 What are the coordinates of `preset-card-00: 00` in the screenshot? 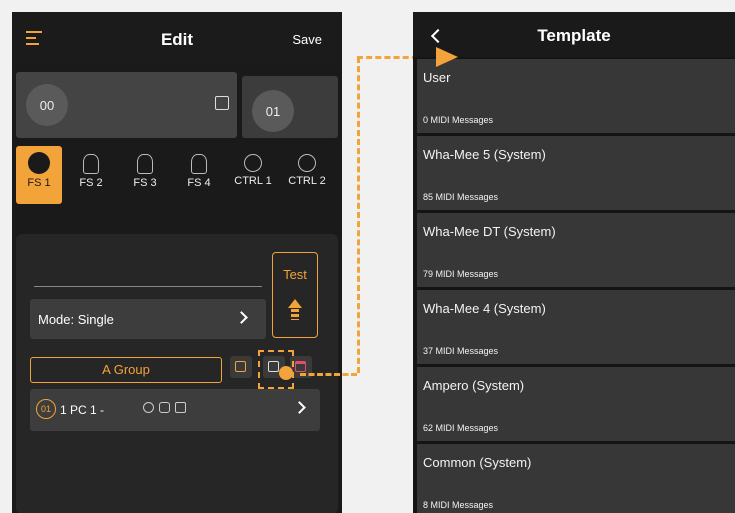 It's located at (126, 105).